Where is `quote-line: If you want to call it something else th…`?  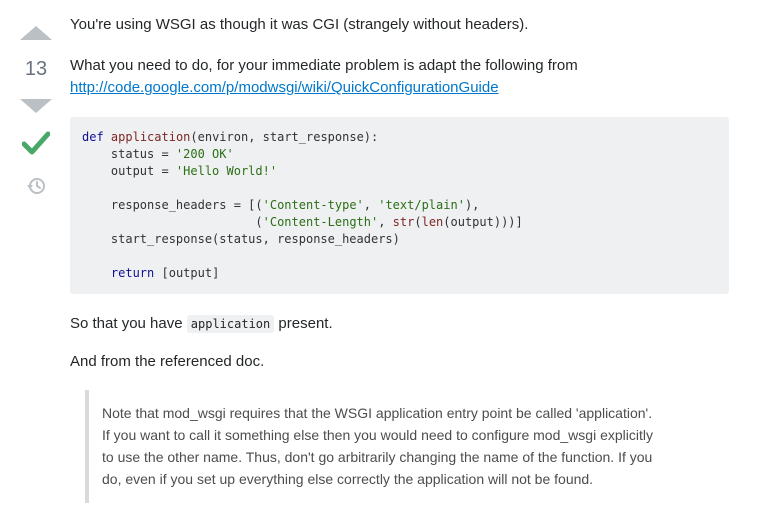
quote-line: If you want to call it something else th… is located at coordinates (377, 435).